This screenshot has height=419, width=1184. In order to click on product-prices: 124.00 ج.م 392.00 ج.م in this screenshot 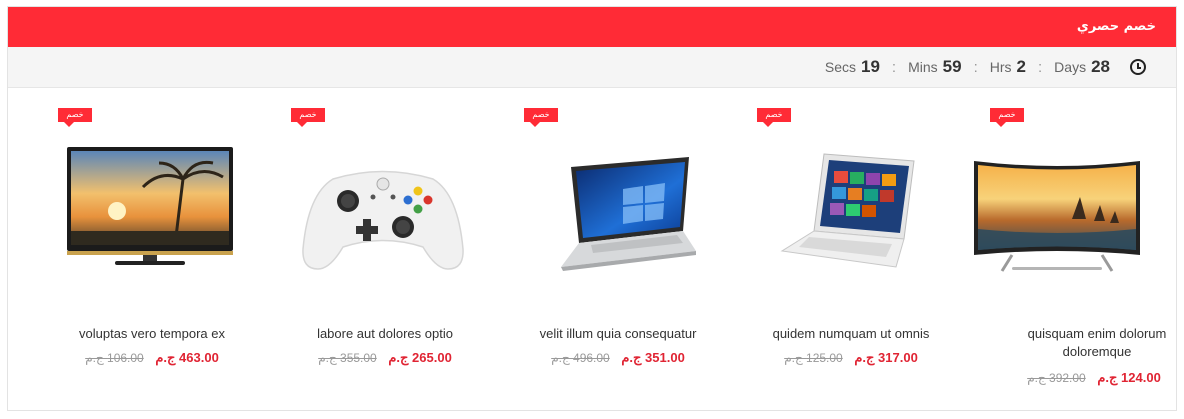, I will do `click(1080, 378)`.